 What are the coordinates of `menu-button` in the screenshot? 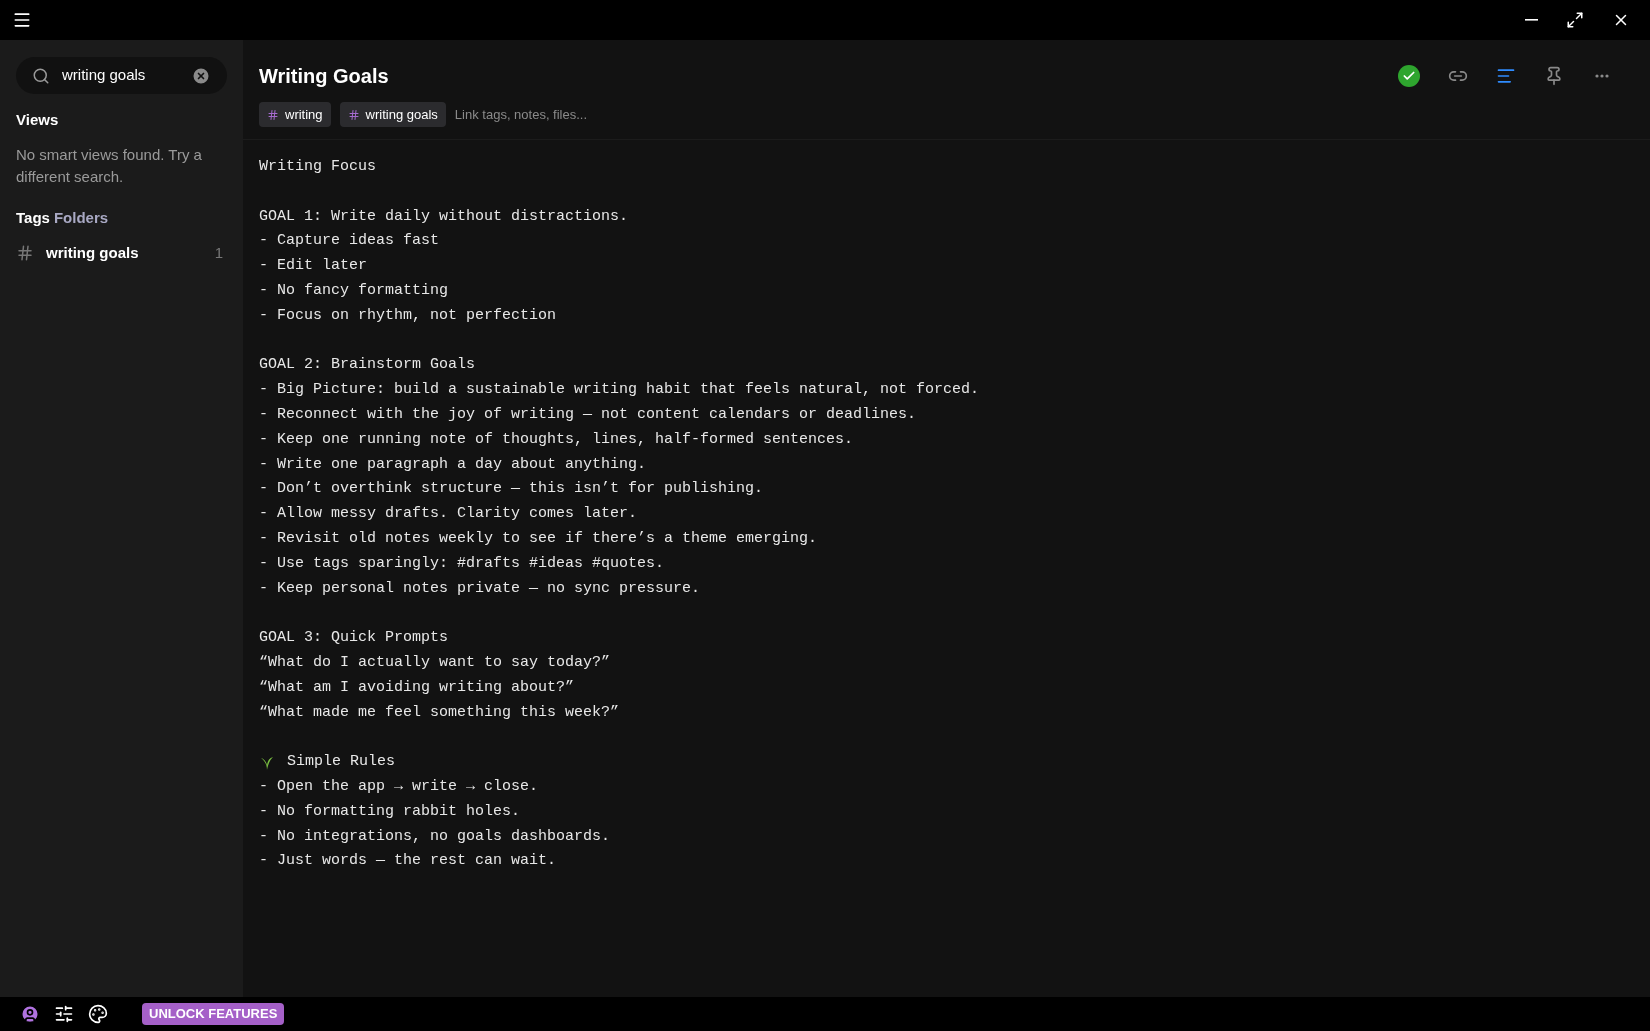 It's located at (22, 20).